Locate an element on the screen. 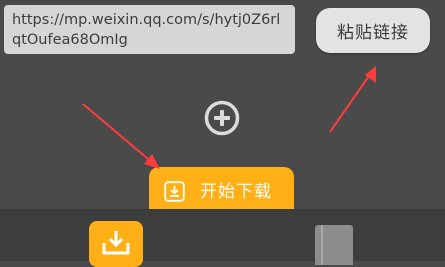 The width and height of the screenshot is (445, 267). paste-link-button: 粘贴链接 is located at coordinates (373, 30).